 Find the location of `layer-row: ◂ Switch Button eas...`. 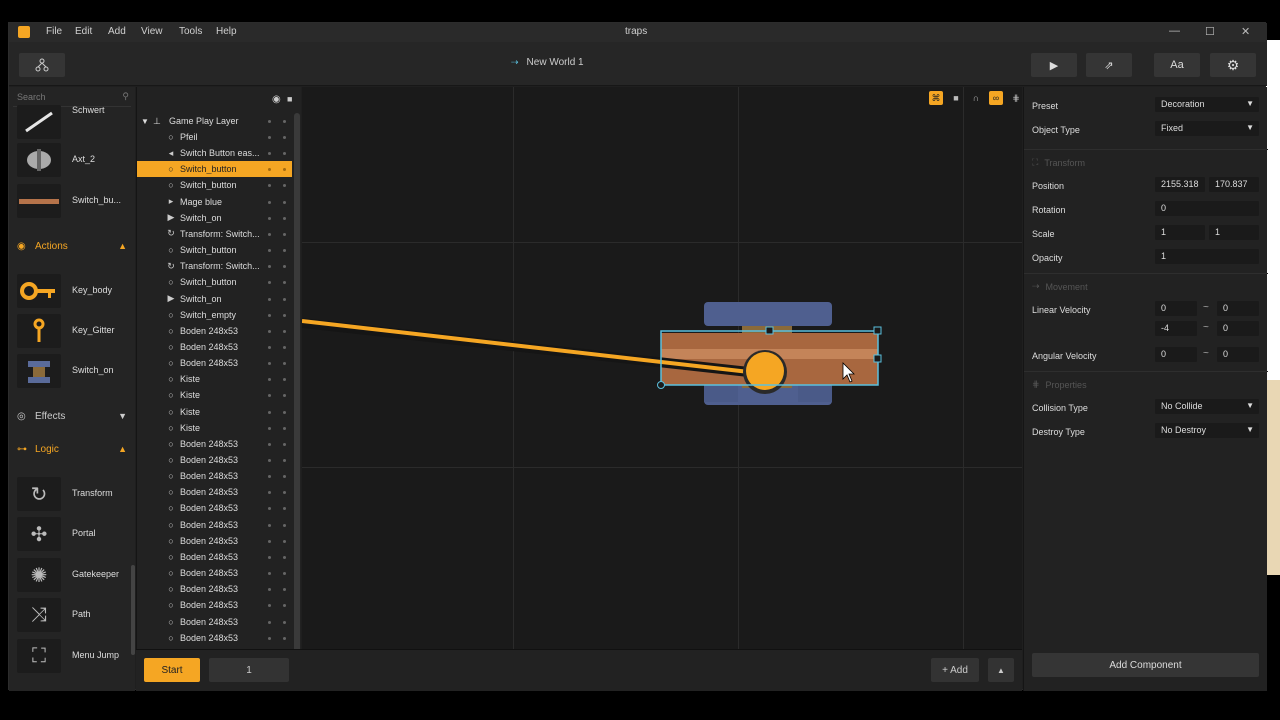

layer-row: ◂ Switch Button eas... is located at coordinates (214, 153).